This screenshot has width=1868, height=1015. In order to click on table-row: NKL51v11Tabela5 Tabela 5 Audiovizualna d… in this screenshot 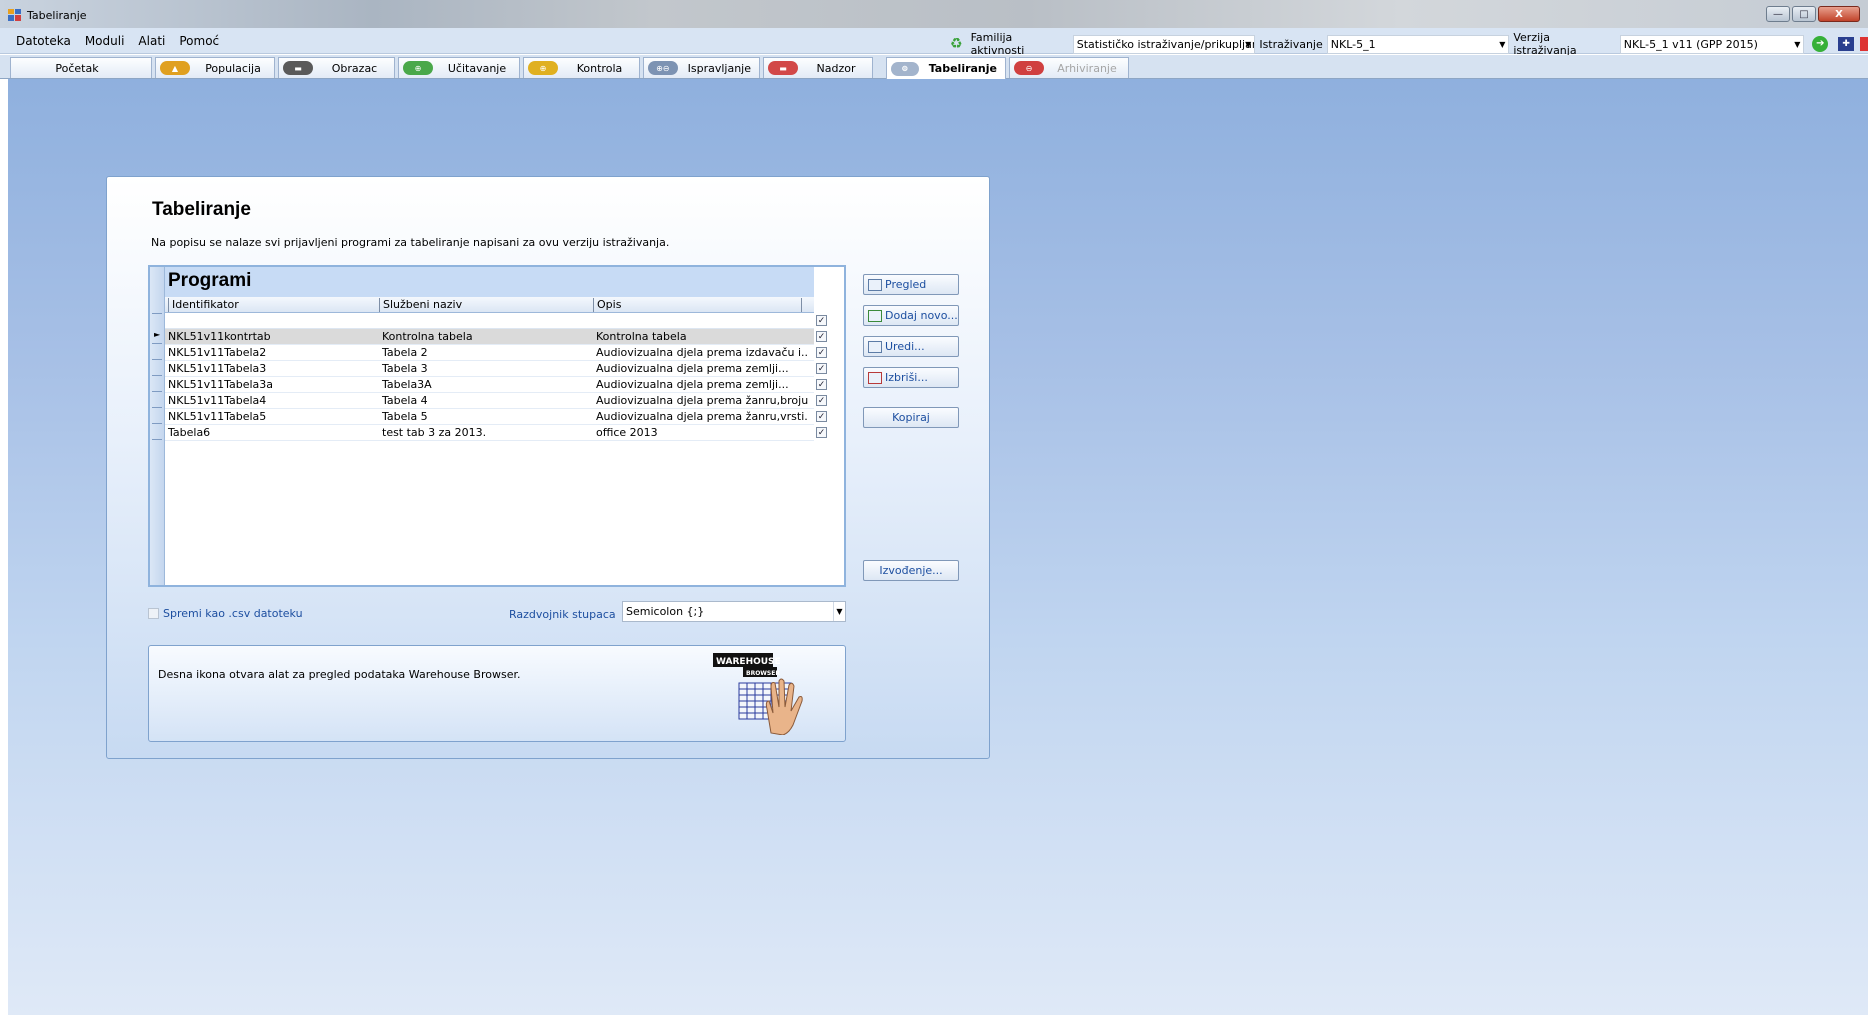, I will do `click(496, 417)`.